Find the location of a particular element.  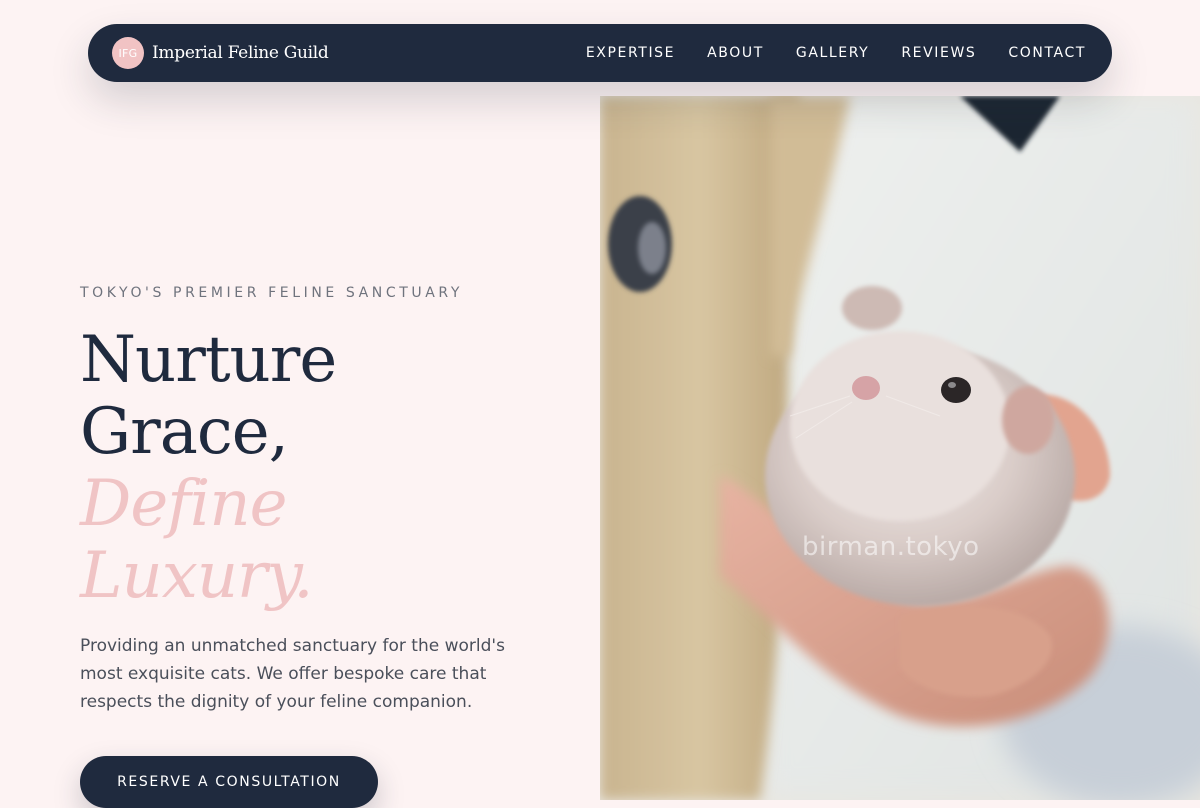

headline-line-1: Nurture is located at coordinates (208, 360).